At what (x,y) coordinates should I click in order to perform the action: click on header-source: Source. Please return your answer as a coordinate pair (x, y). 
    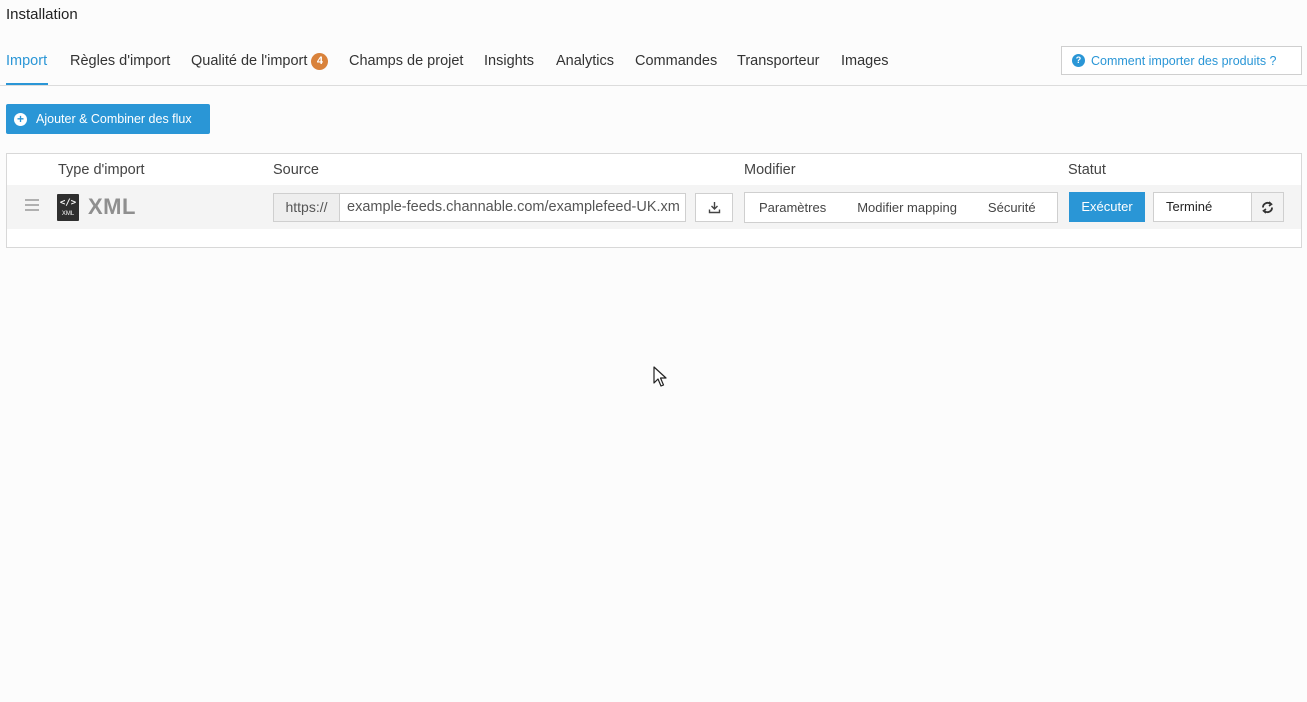
    Looking at the image, I should click on (296, 170).